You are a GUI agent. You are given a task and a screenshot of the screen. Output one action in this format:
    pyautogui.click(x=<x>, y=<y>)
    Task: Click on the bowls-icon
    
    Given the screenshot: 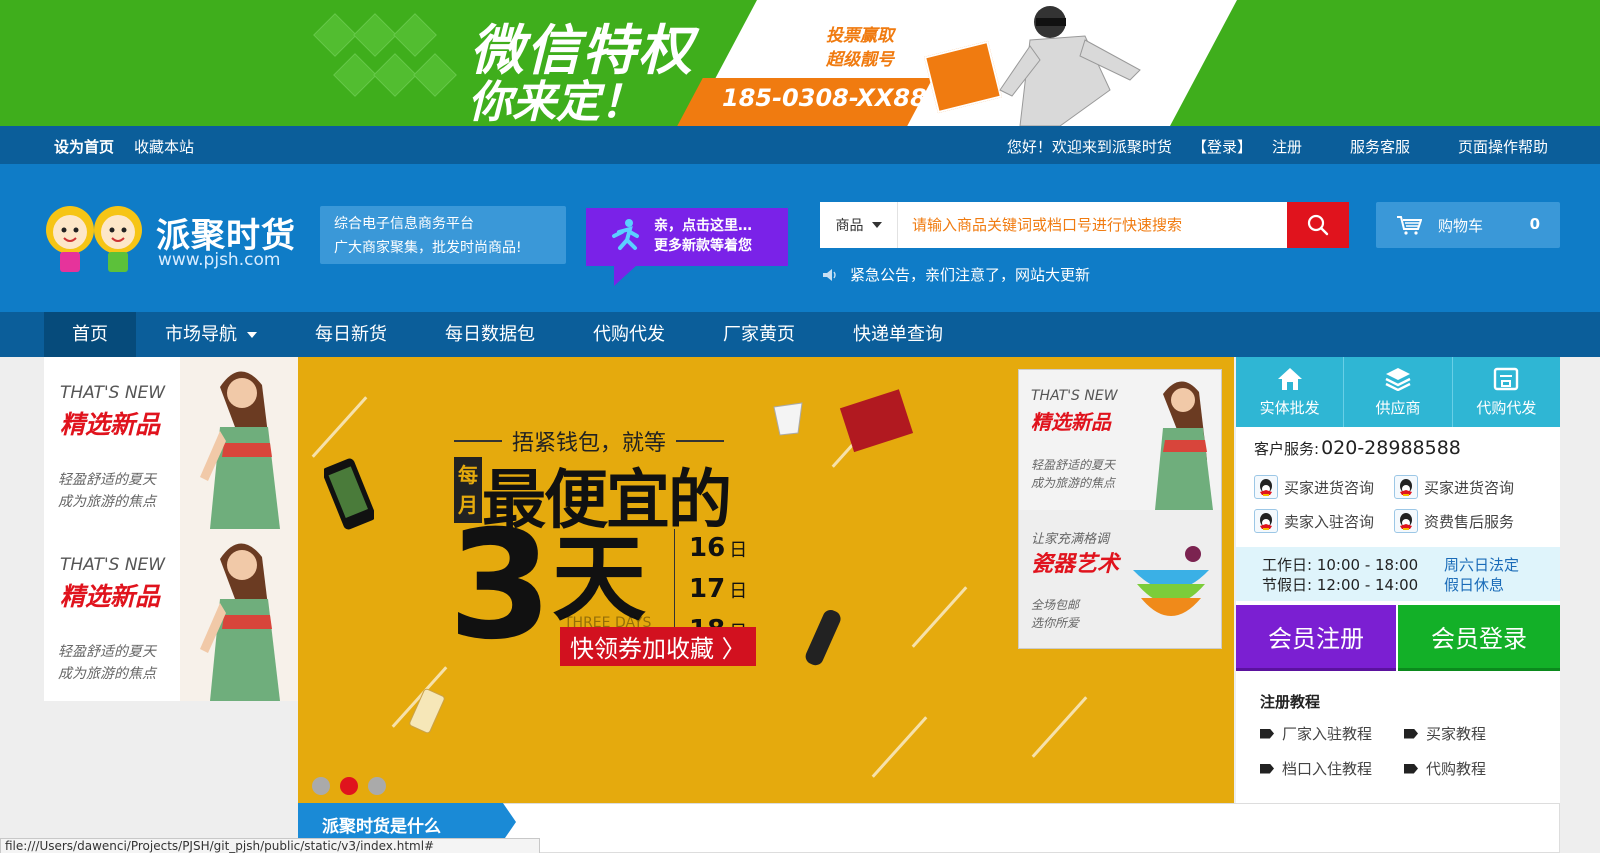 What is the action you would take?
    pyautogui.click(x=1171, y=581)
    